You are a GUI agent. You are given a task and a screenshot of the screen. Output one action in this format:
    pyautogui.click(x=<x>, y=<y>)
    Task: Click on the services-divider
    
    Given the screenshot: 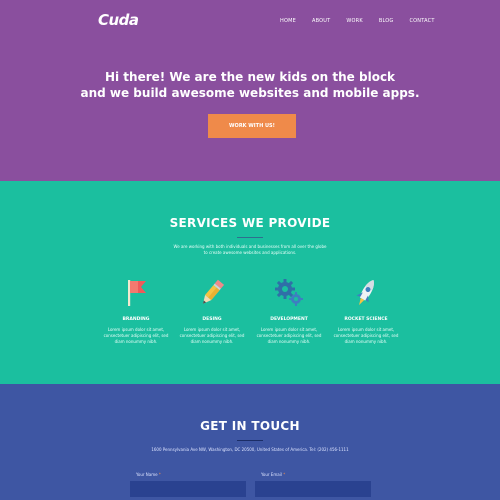 What is the action you would take?
    pyautogui.click(x=250, y=237)
    